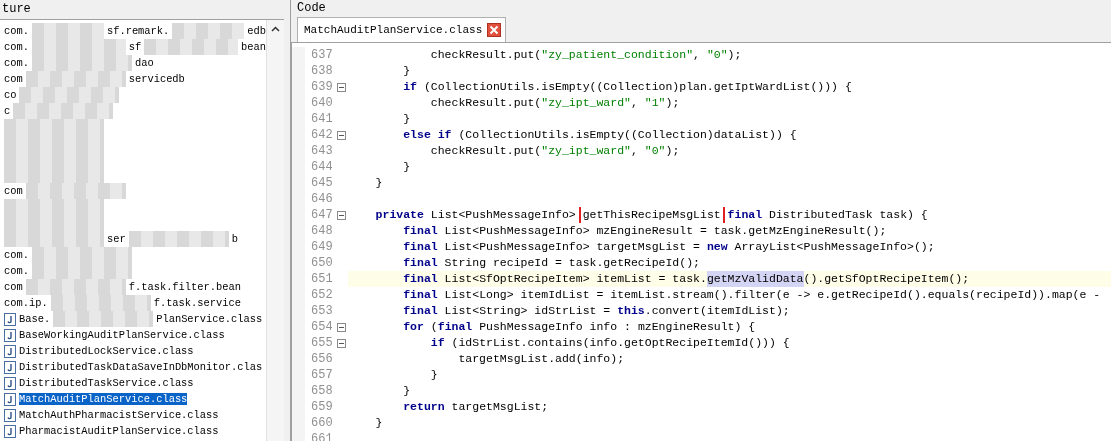 Image resolution: width=1111 pixels, height=441 pixels. What do you see at coordinates (637, 87) in the screenshot?
I see `code-text: (CollectionUtils.isEmpty((Collection)plan.getIptWardList())) {` at bounding box center [637, 87].